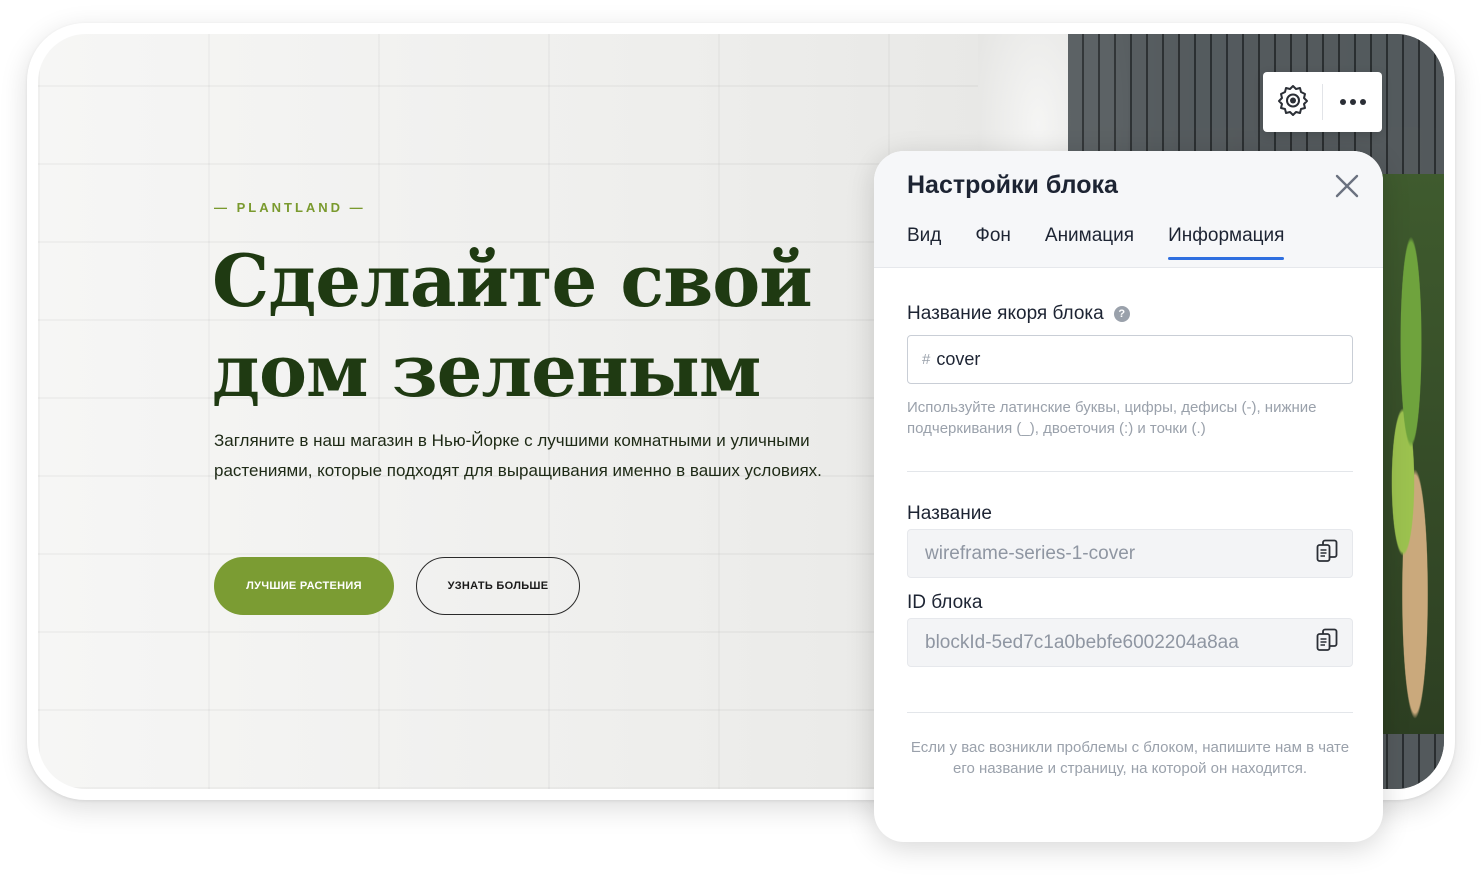 This screenshot has width=1483, height=880. I want to click on hero-headline: Сделайте свой дом зеленым, so click(512, 325).